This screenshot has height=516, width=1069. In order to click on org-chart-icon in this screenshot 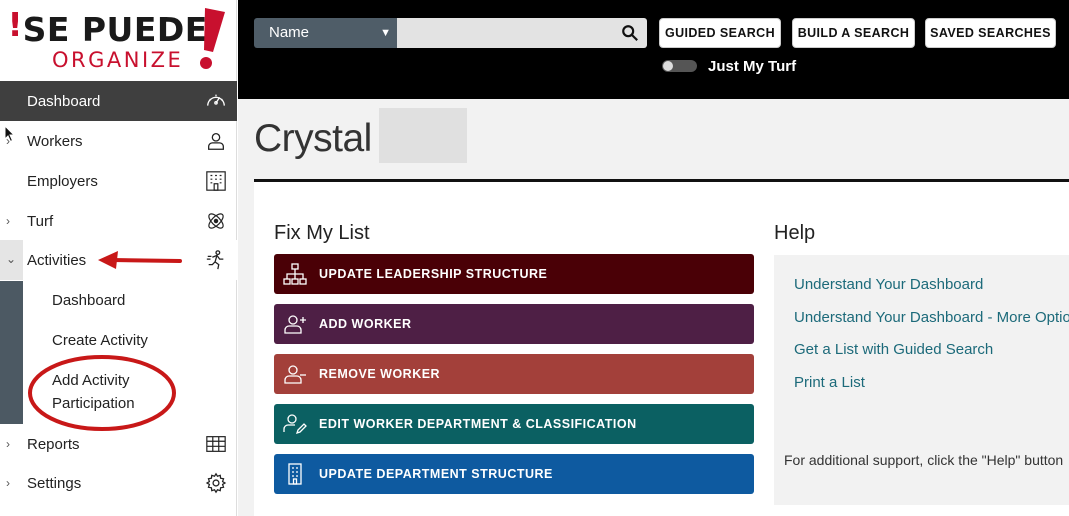, I will do `click(295, 274)`.